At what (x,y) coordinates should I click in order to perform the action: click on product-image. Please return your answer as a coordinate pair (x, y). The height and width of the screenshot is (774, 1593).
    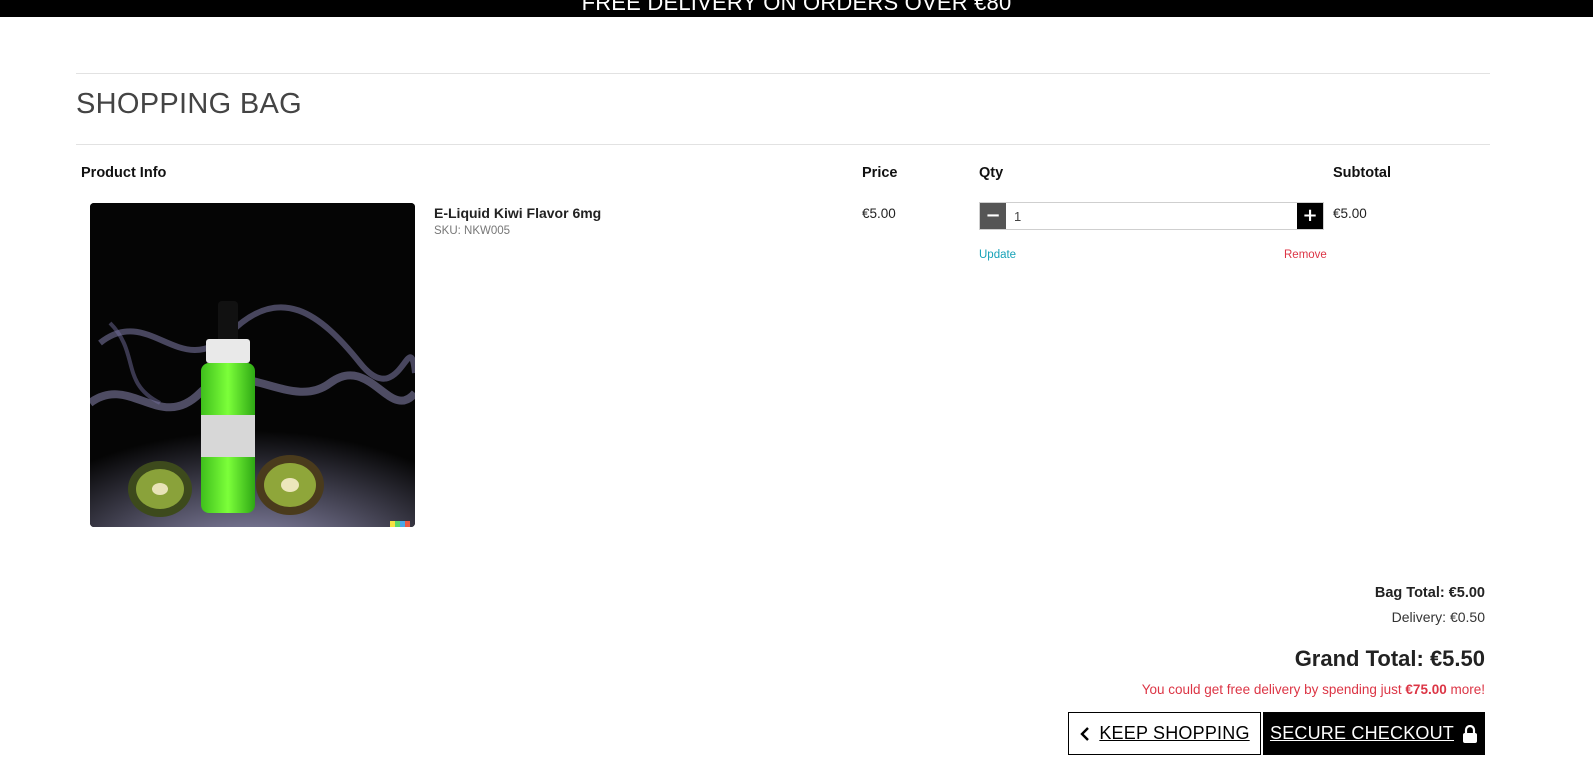
    Looking at the image, I should click on (252, 365).